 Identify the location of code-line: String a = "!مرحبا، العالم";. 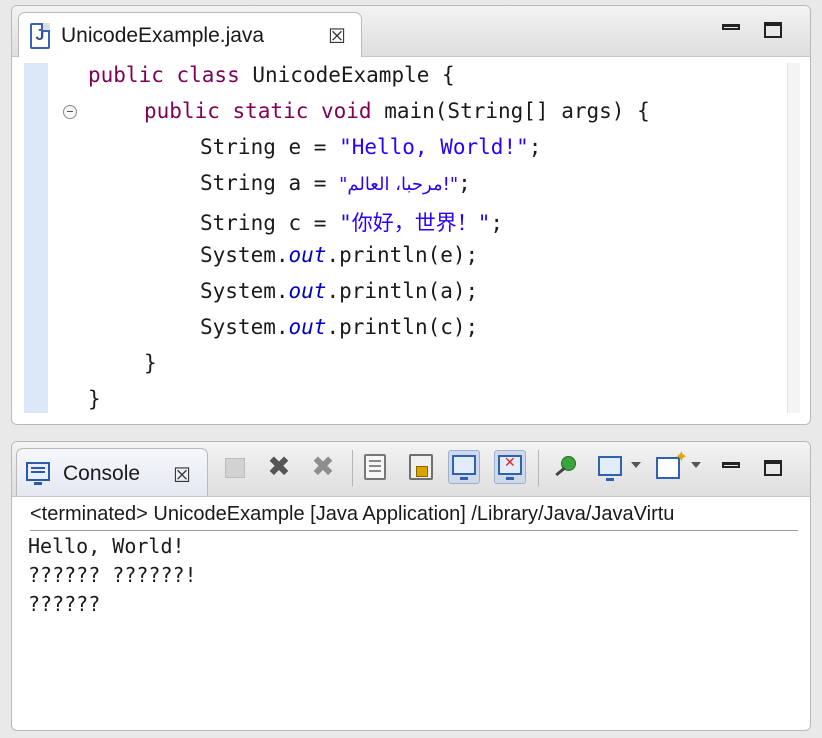
(335, 183).